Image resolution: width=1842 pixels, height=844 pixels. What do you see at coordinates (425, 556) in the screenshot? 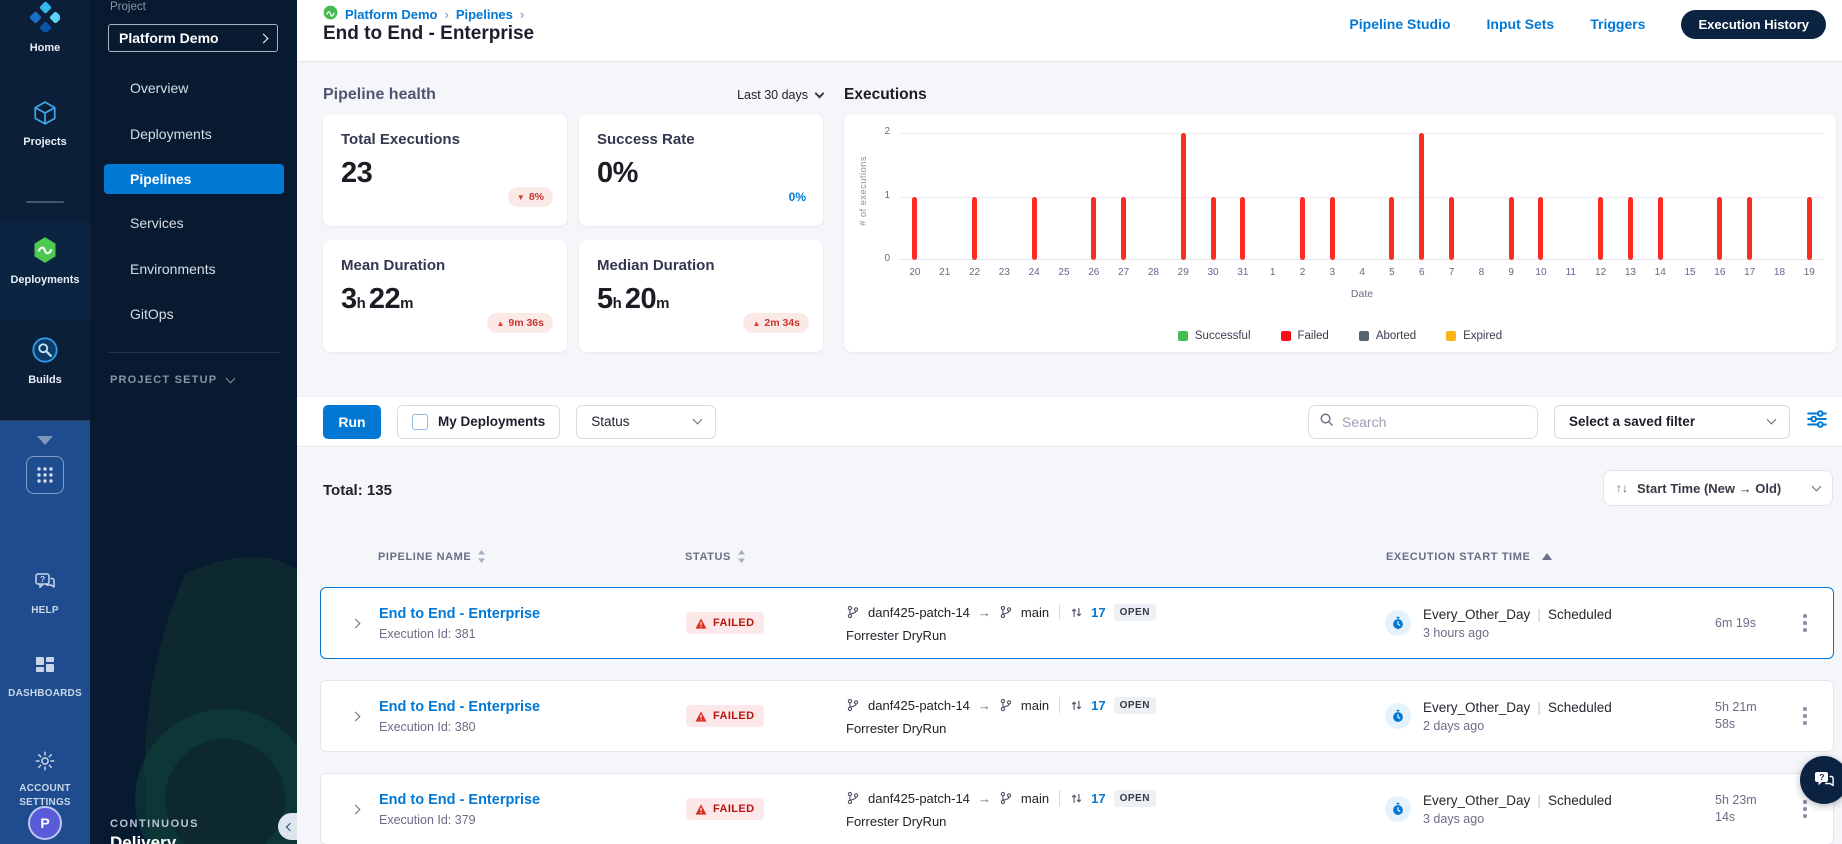
I see `column-label: PIPELINE NAME` at bounding box center [425, 556].